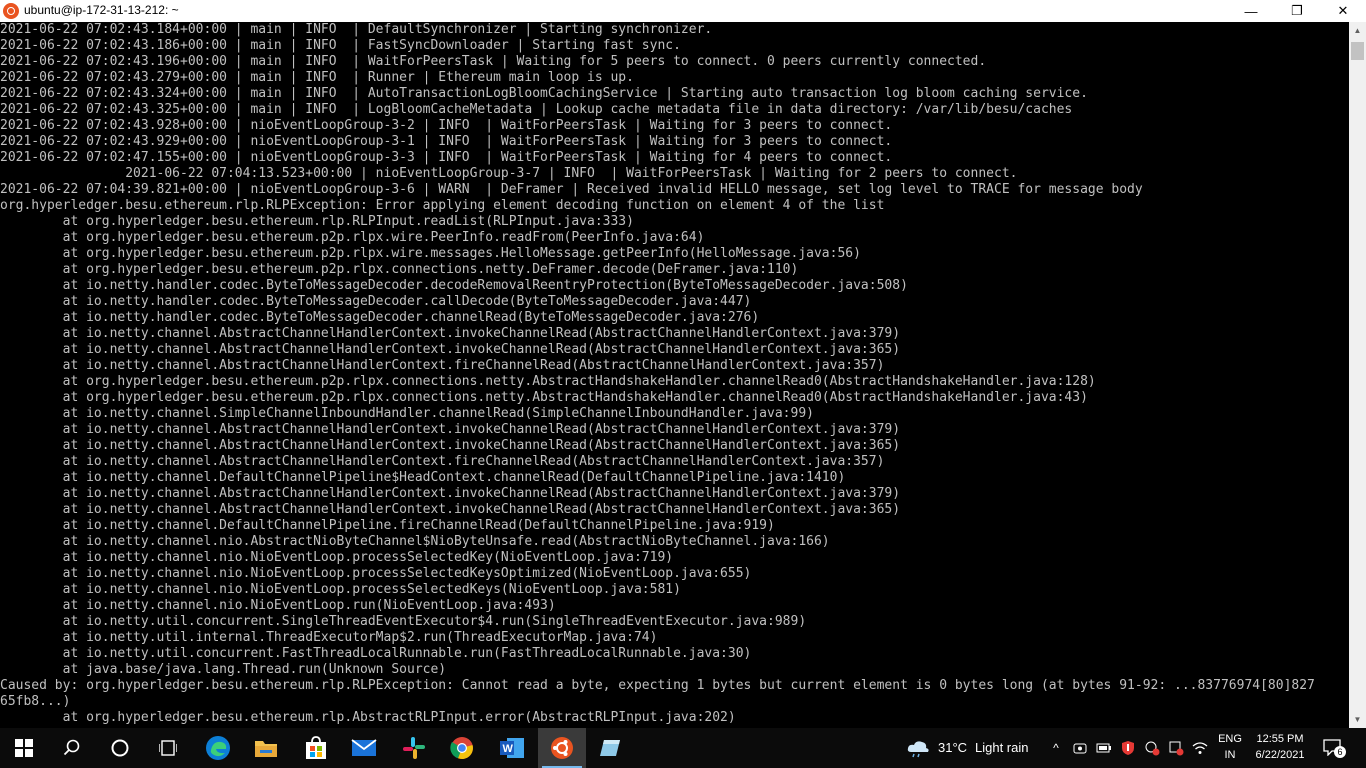 This screenshot has height=768, width=1366. What do you see at coordinates (1104, 748) in the screenshot?
I see `battery-icon` at bounding box center [1104, 748].